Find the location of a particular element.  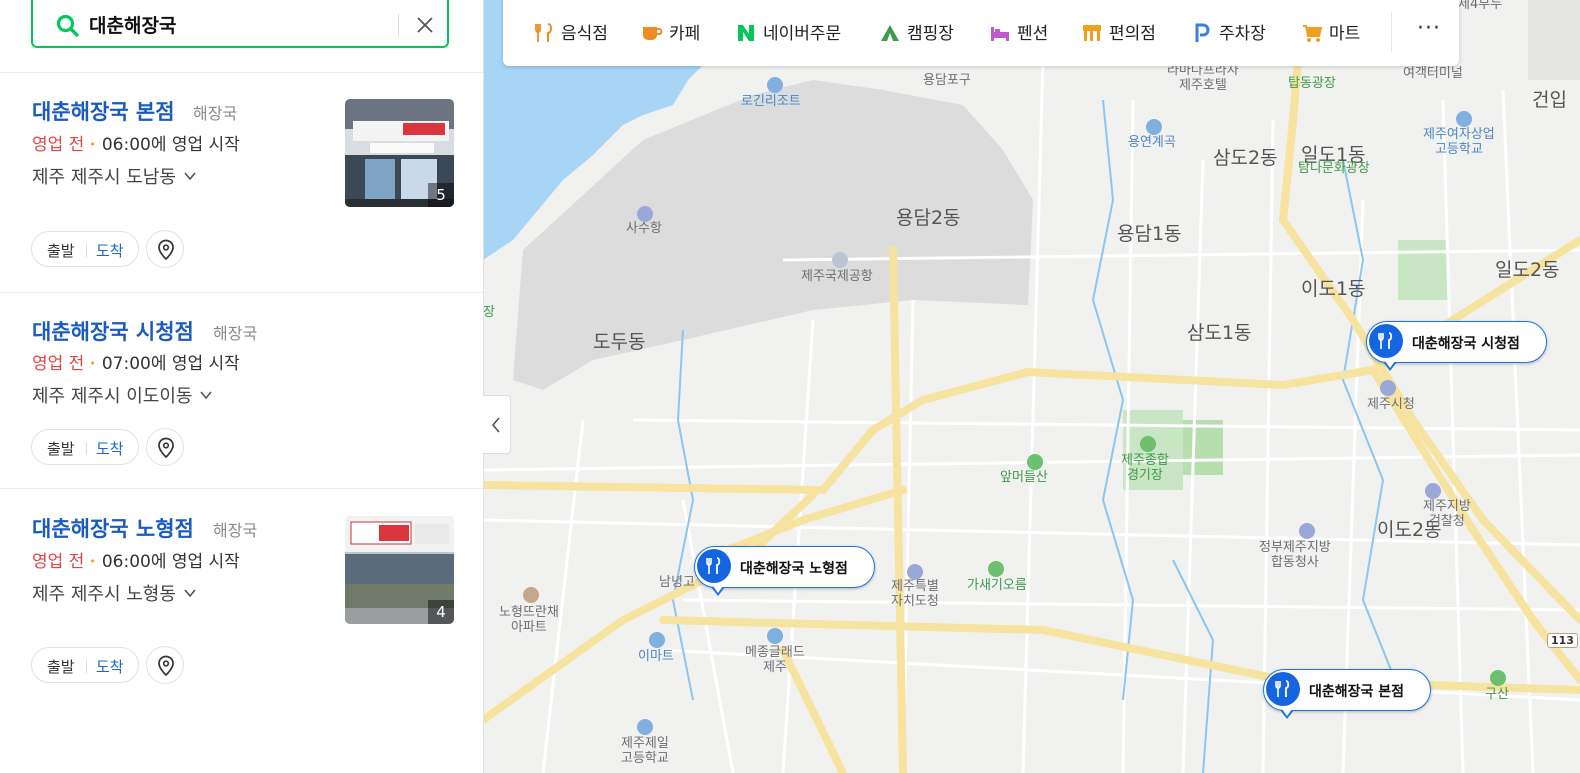

parking-icon is located at coordinates (1202, 32).